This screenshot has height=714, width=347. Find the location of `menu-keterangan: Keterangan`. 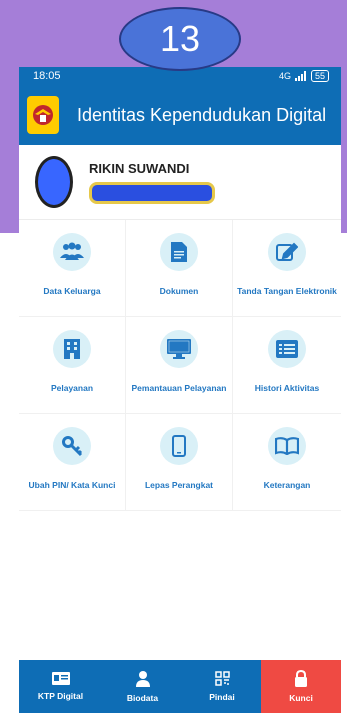

menu-keterangan: Keterangan is located at coordinates (287, 462).